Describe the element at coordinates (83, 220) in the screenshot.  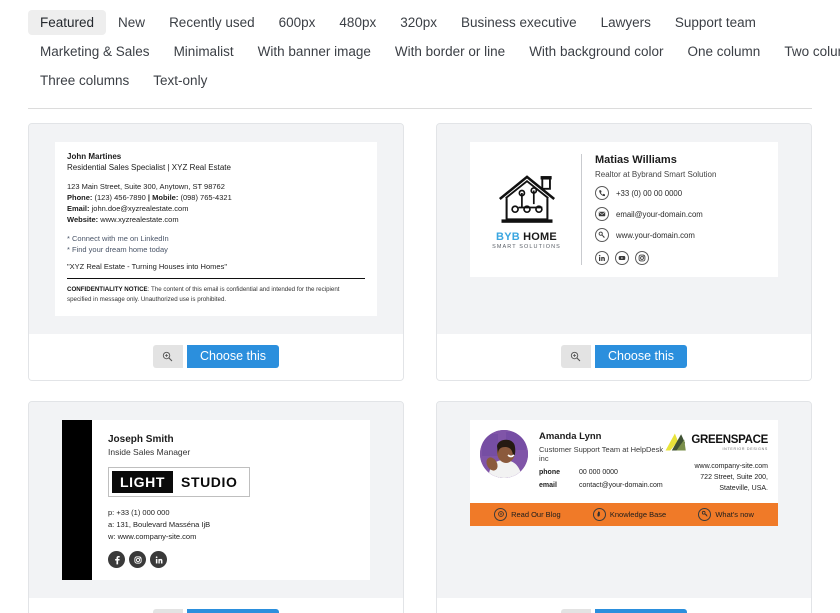
I see `website-label: Website:` at that location.